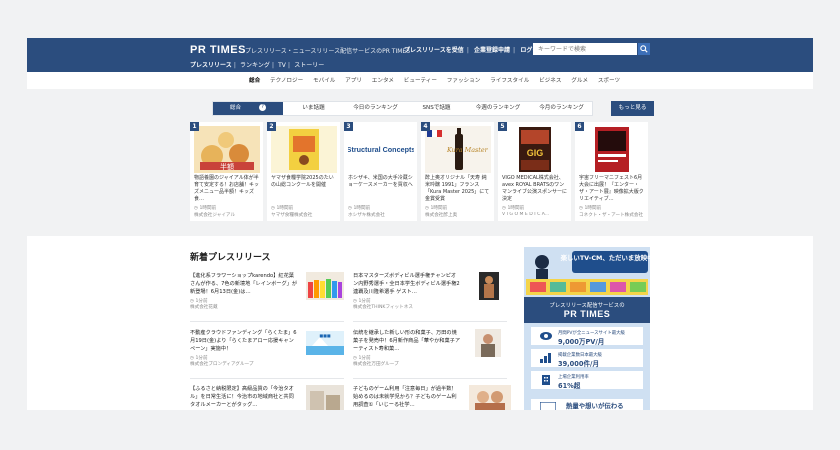 This screenshot has height=450, width=840. I want to click on release-company: 株式会社花蔵, so click(204, 307).